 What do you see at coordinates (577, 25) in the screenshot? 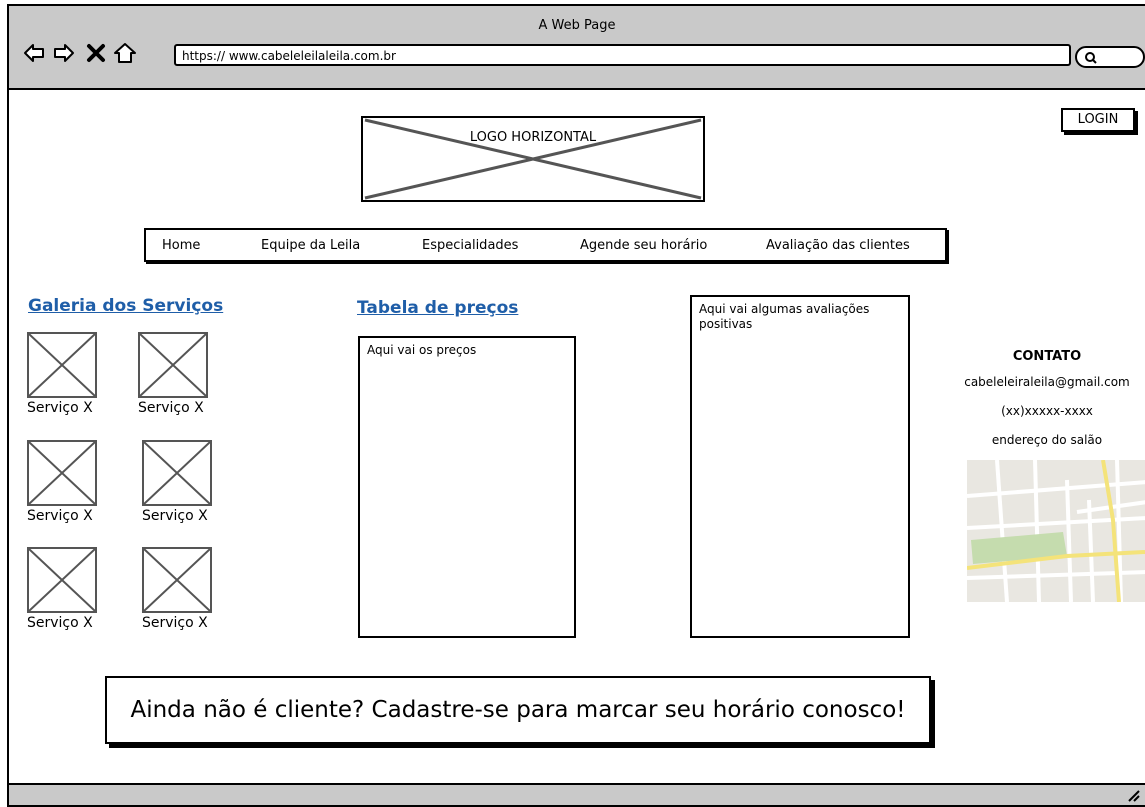
I see `window-title: A Web Page` at bounding box center [577, 25].